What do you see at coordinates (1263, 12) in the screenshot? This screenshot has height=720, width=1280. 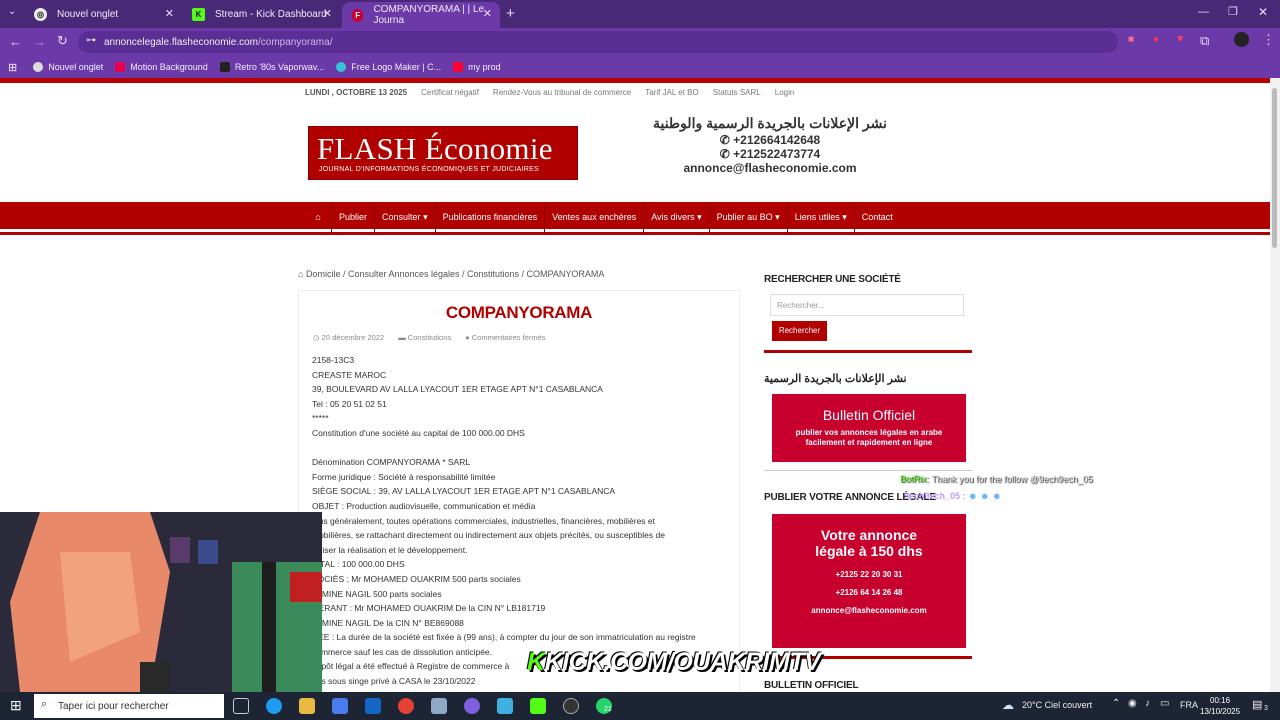 I see `window-close-icon: ✕` at bounding box center [1263, 12].